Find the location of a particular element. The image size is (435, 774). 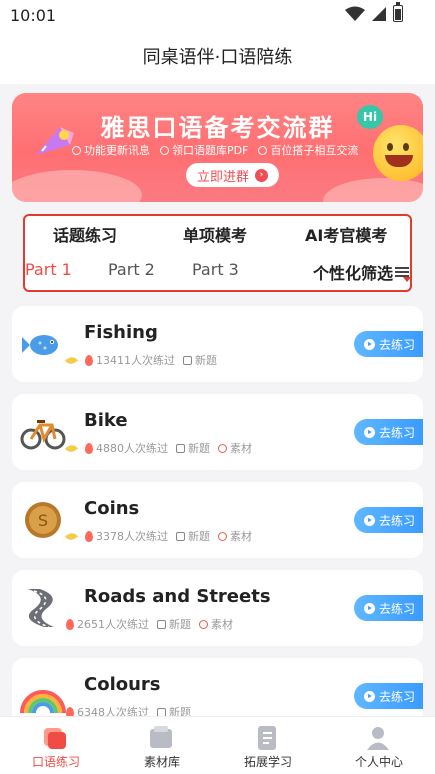

tab-ai-examiner-mock: AI考官模考 is located at coordinates (346, 234).